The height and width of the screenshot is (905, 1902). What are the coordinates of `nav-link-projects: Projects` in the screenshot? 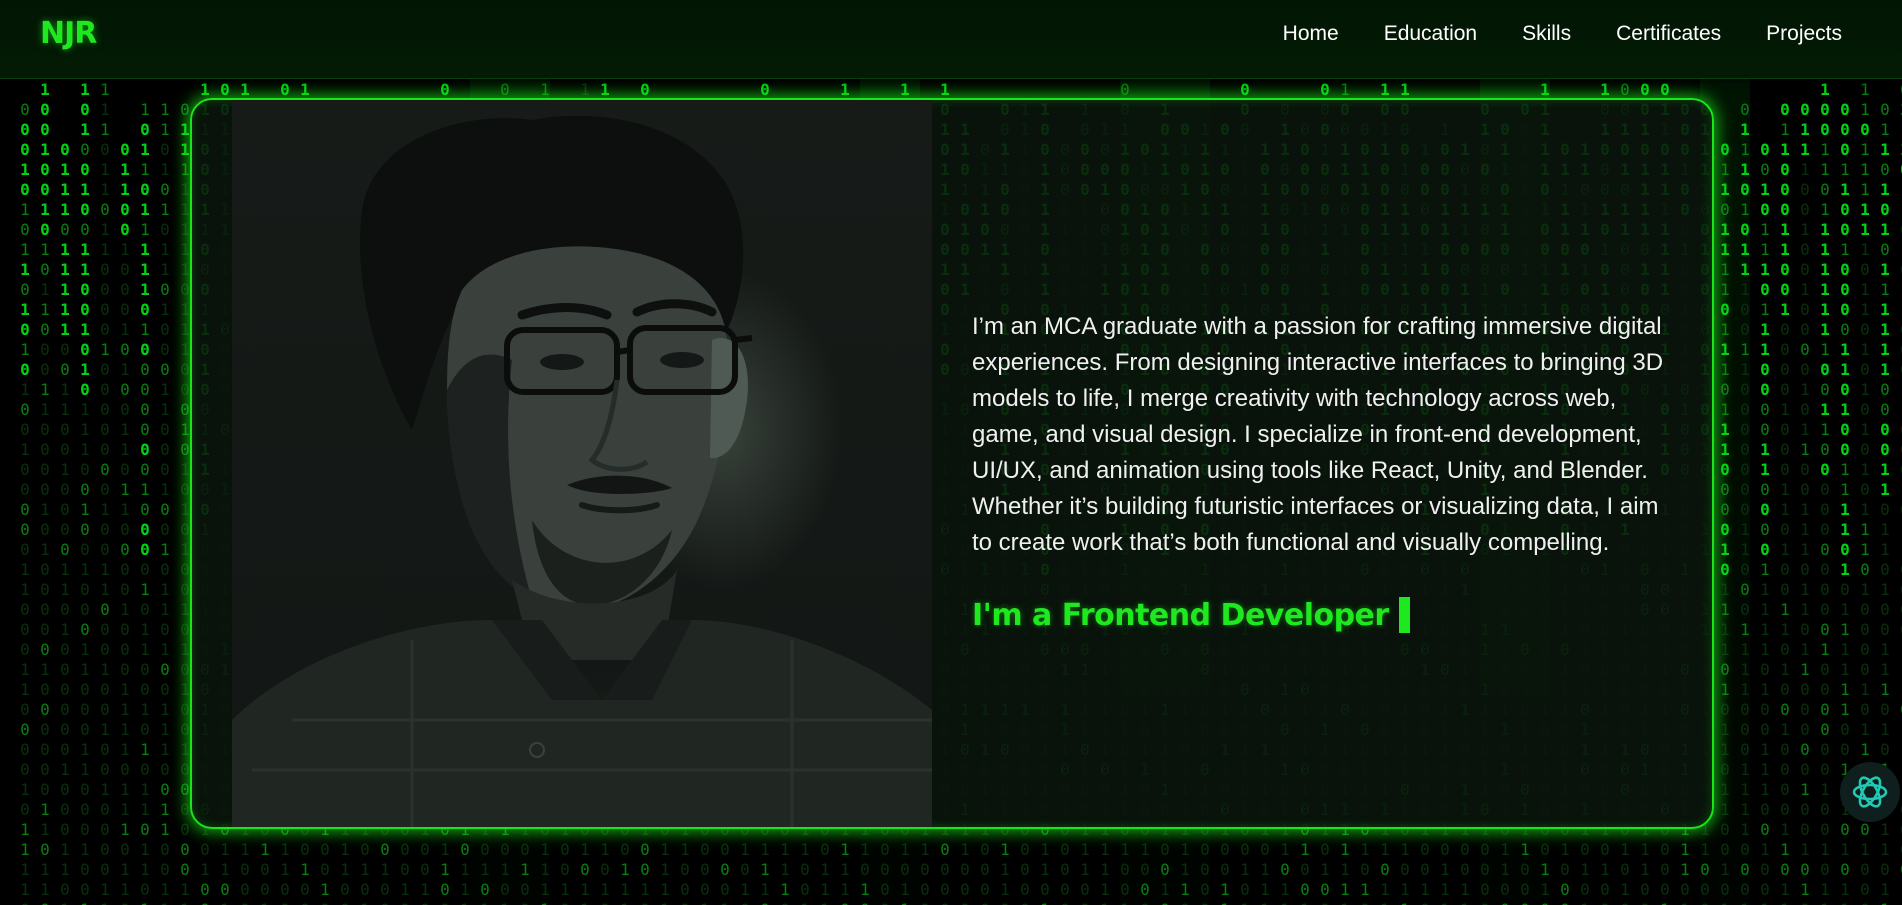 It's located at (1804, 34).